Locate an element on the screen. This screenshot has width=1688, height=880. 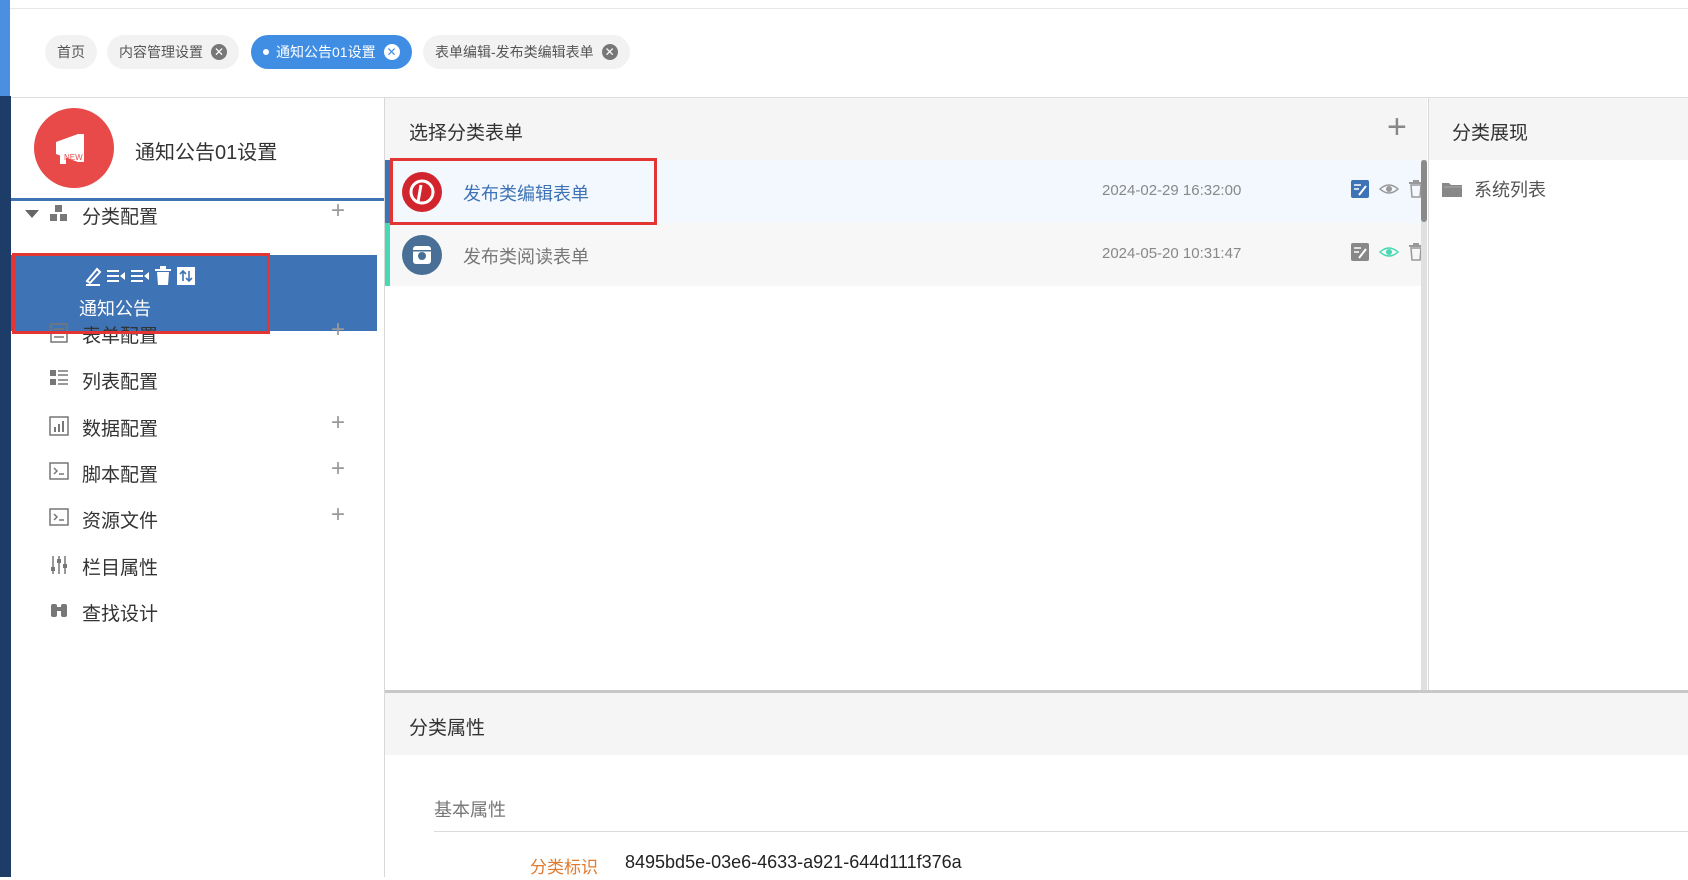
tab-home: 首页 is located at coordinates (71, 52).